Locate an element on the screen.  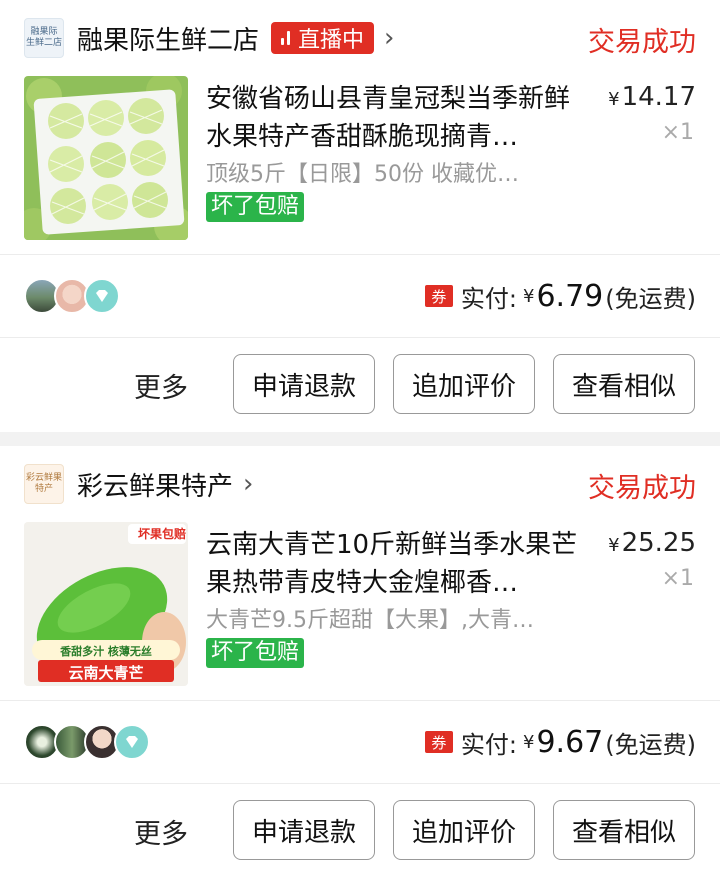
image-corner-text: 坏果包赔 is located at coordinates (161, 534).